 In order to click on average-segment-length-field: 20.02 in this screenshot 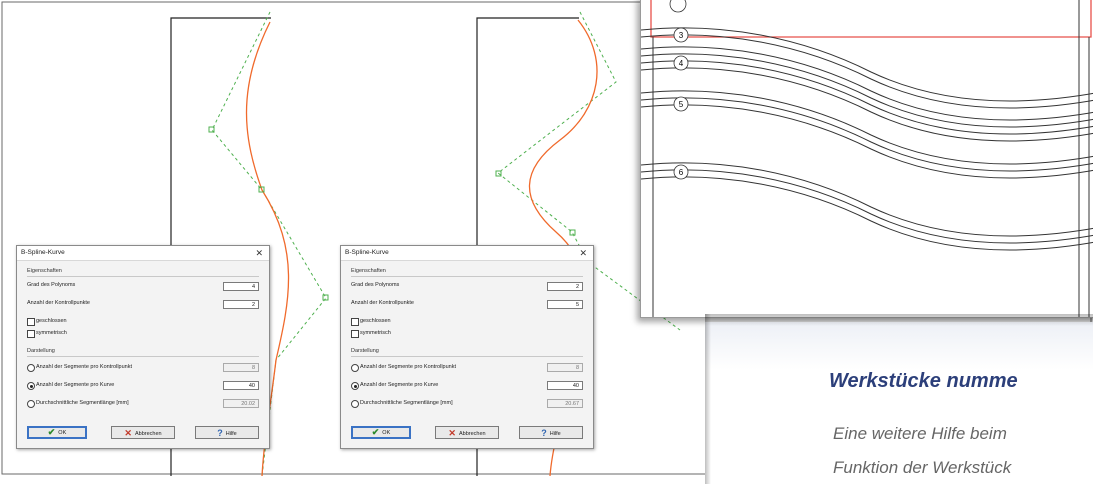, I will do `click(241, 403)`.